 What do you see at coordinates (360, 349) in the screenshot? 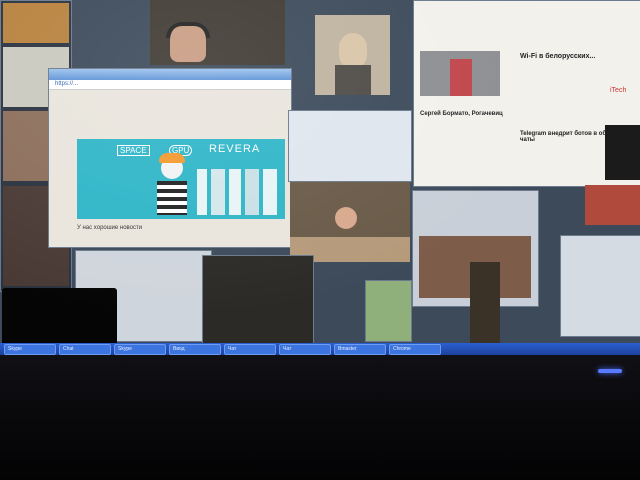
I see `taskbar-item: Bmaster` at bounding box center [360, 349].